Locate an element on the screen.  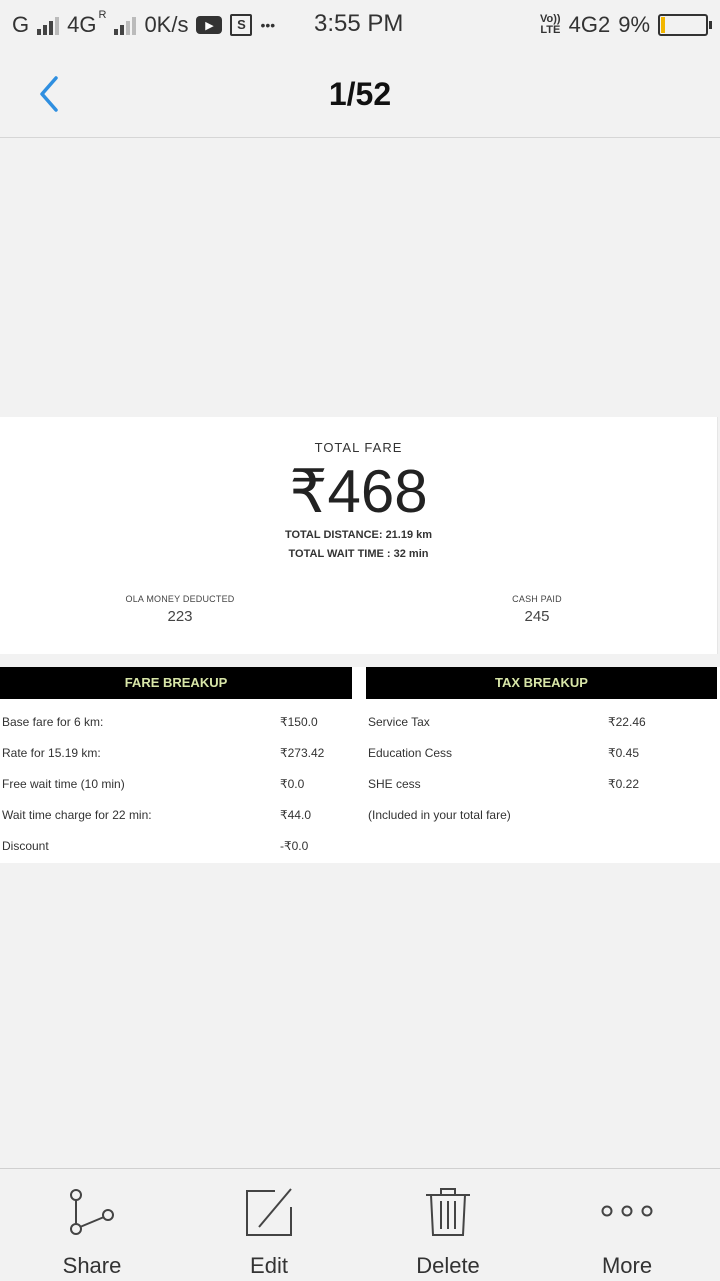
delete-button: Delete is located at coordinates (448, 1225).